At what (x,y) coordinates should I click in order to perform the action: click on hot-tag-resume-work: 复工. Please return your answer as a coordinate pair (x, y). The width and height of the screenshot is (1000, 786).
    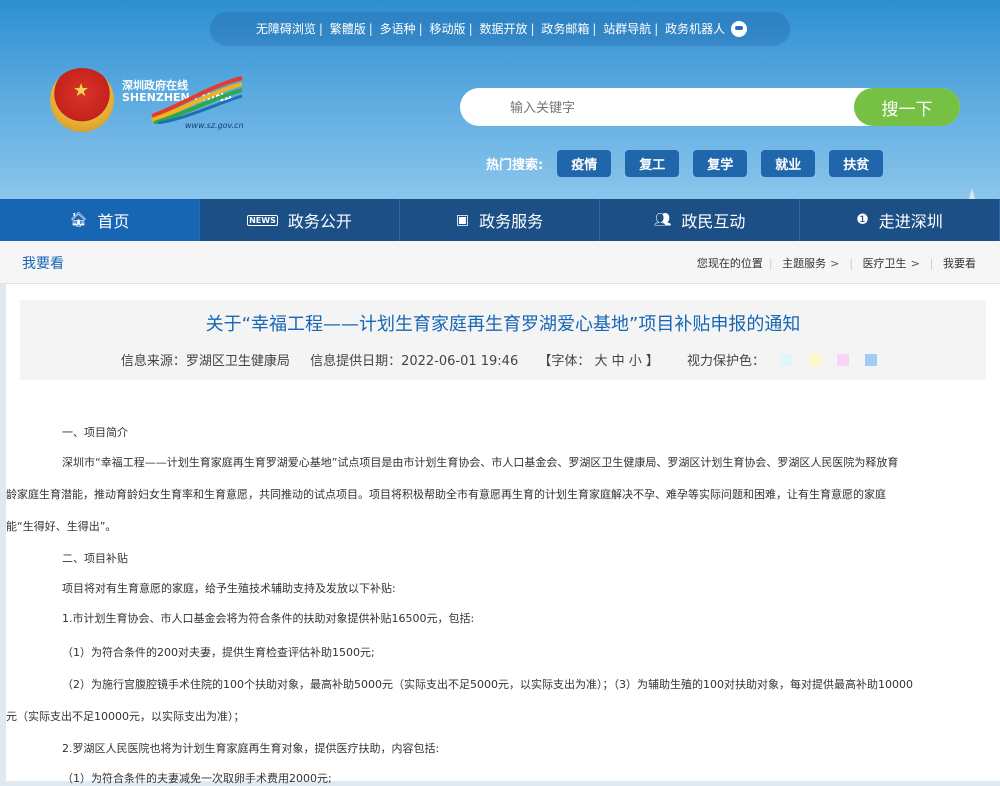
    Looking at the image, I should click on (652, 163).